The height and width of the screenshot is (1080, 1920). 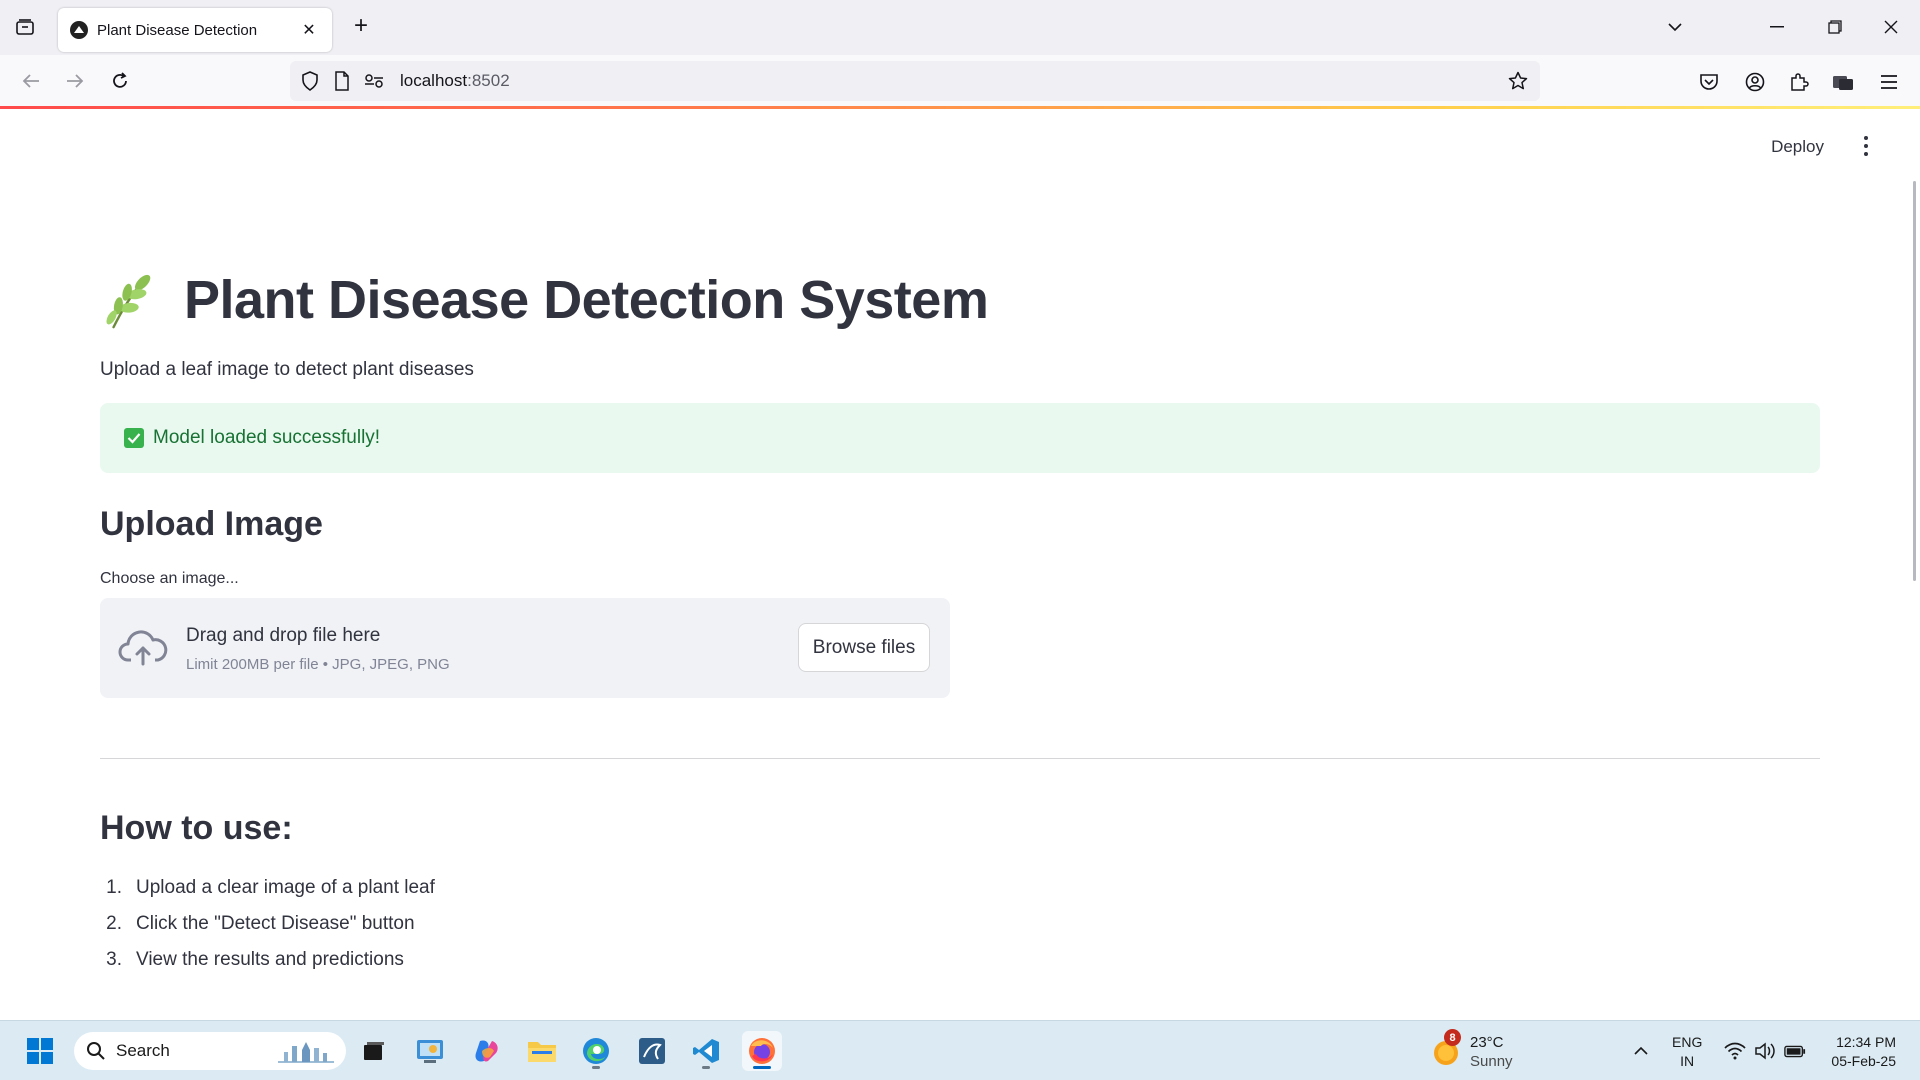 I want to click on pocket-icon, so click(x=1709, y=82).